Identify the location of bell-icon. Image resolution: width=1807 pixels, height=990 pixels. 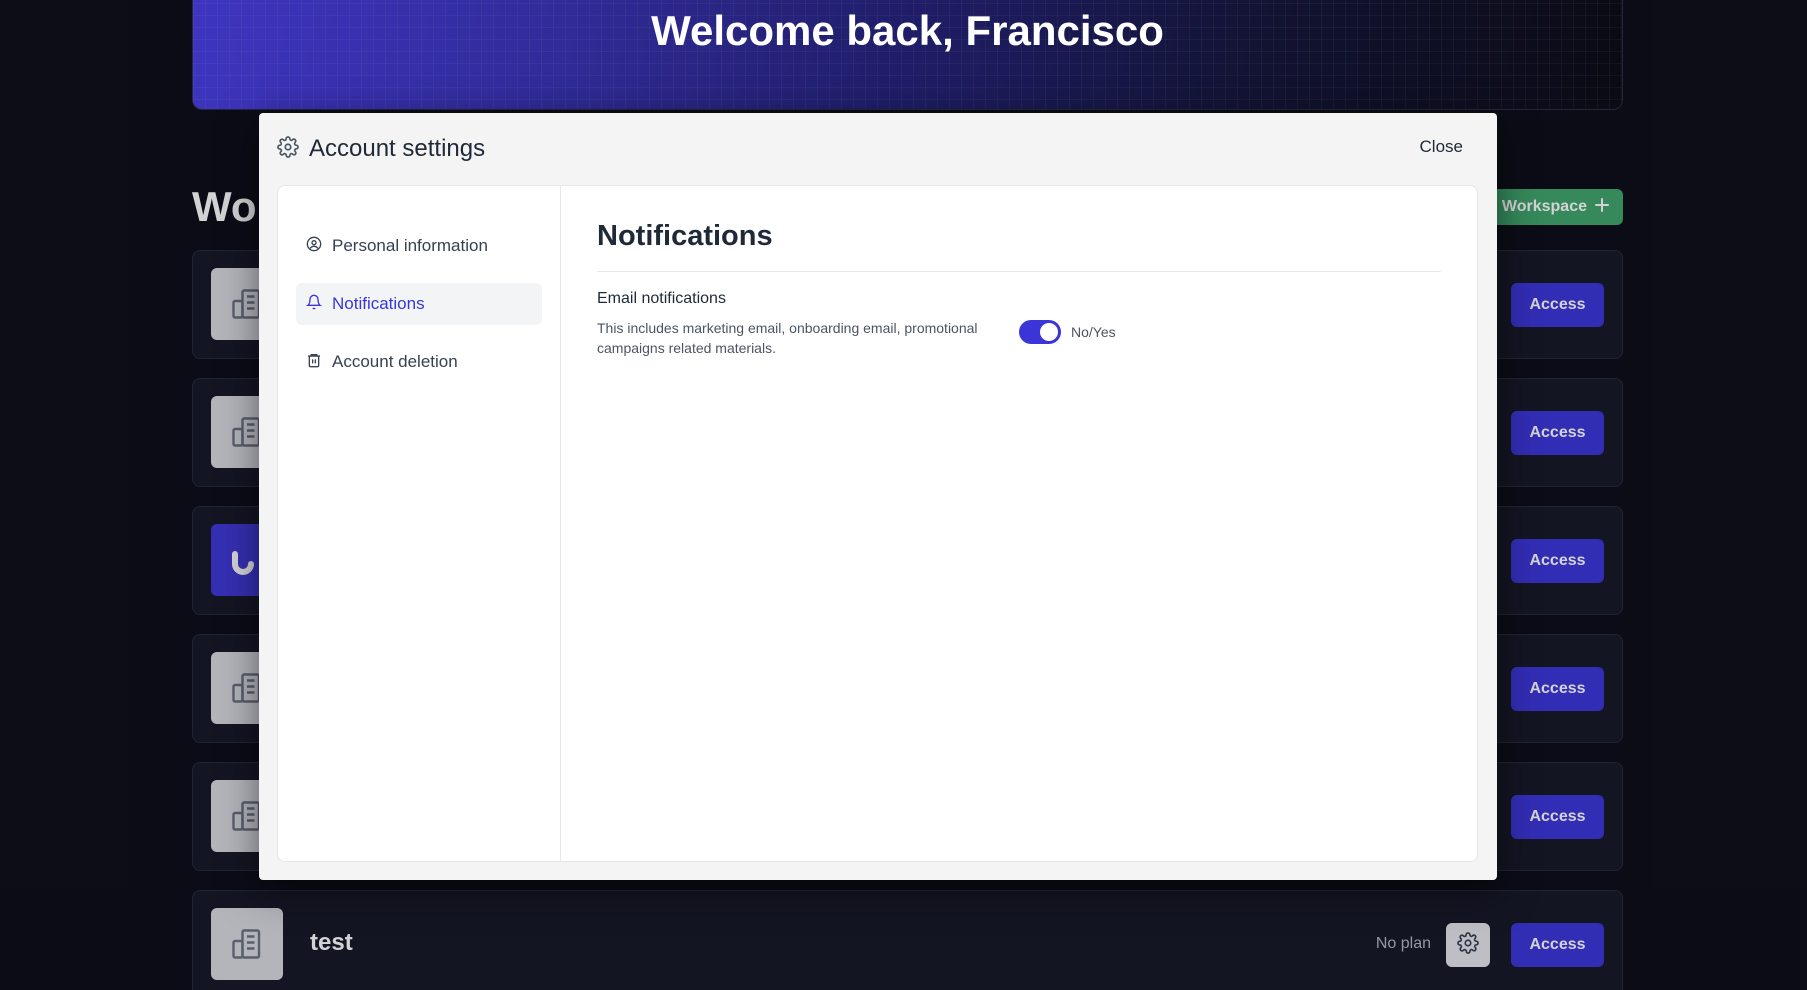
(314, 304).